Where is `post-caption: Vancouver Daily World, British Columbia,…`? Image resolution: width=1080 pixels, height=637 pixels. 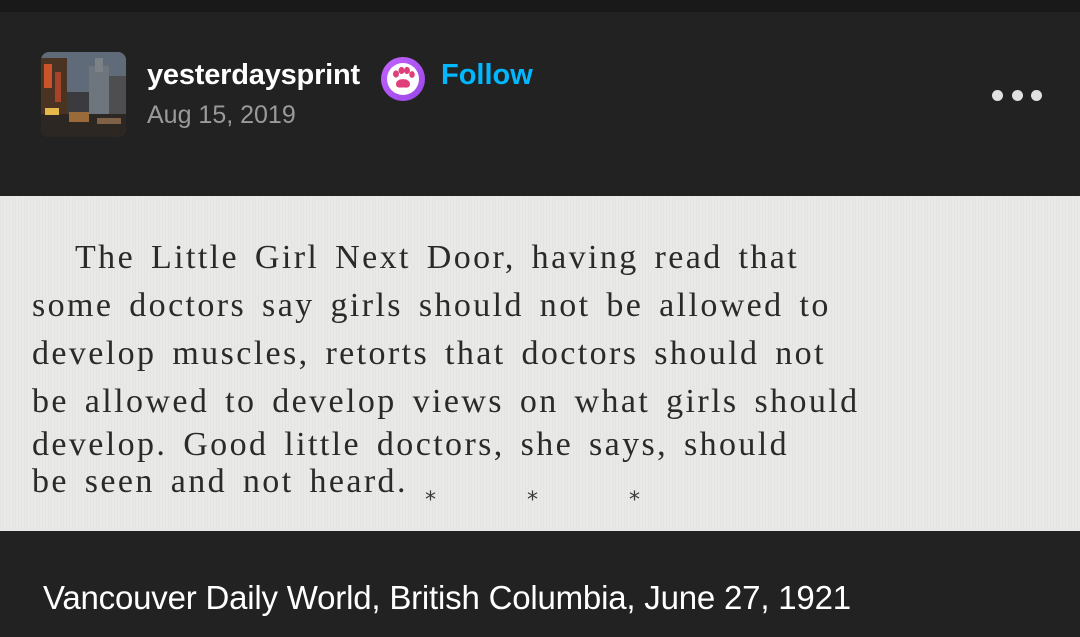 post-caption: Vancouver Daily World, British Columbia,… is located at coordinates (447, 597).